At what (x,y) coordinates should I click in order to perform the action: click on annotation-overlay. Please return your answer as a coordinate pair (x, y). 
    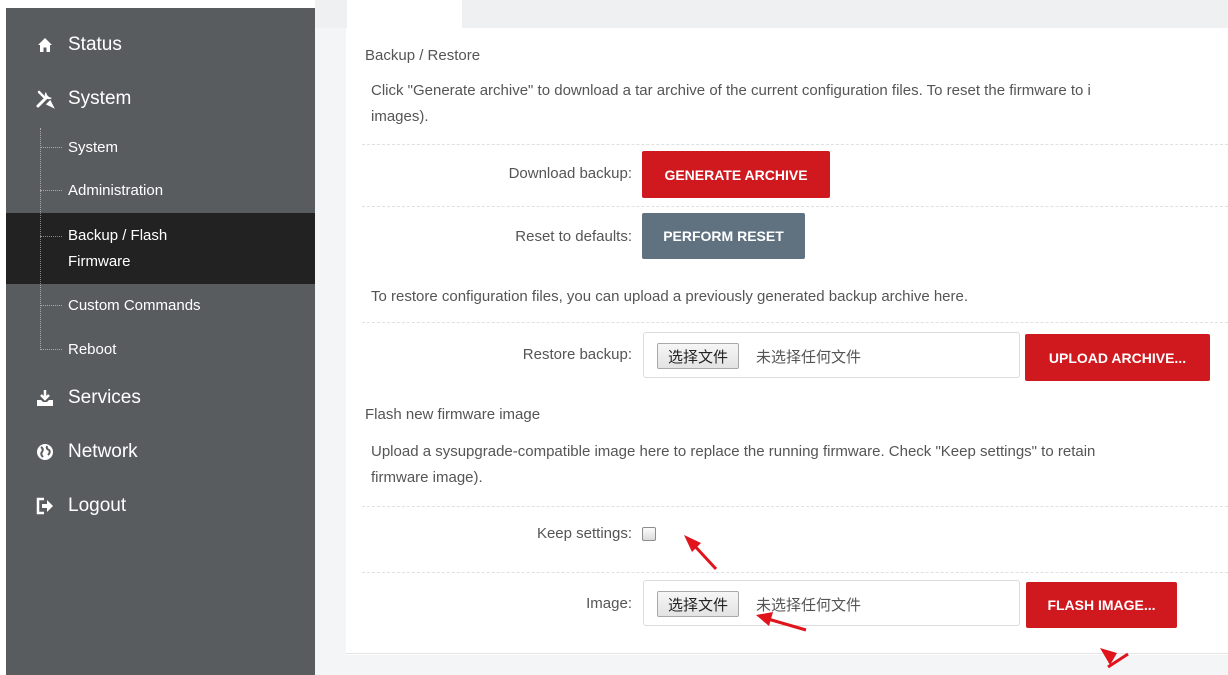
    Looking at the image, I should click on (906, 602).